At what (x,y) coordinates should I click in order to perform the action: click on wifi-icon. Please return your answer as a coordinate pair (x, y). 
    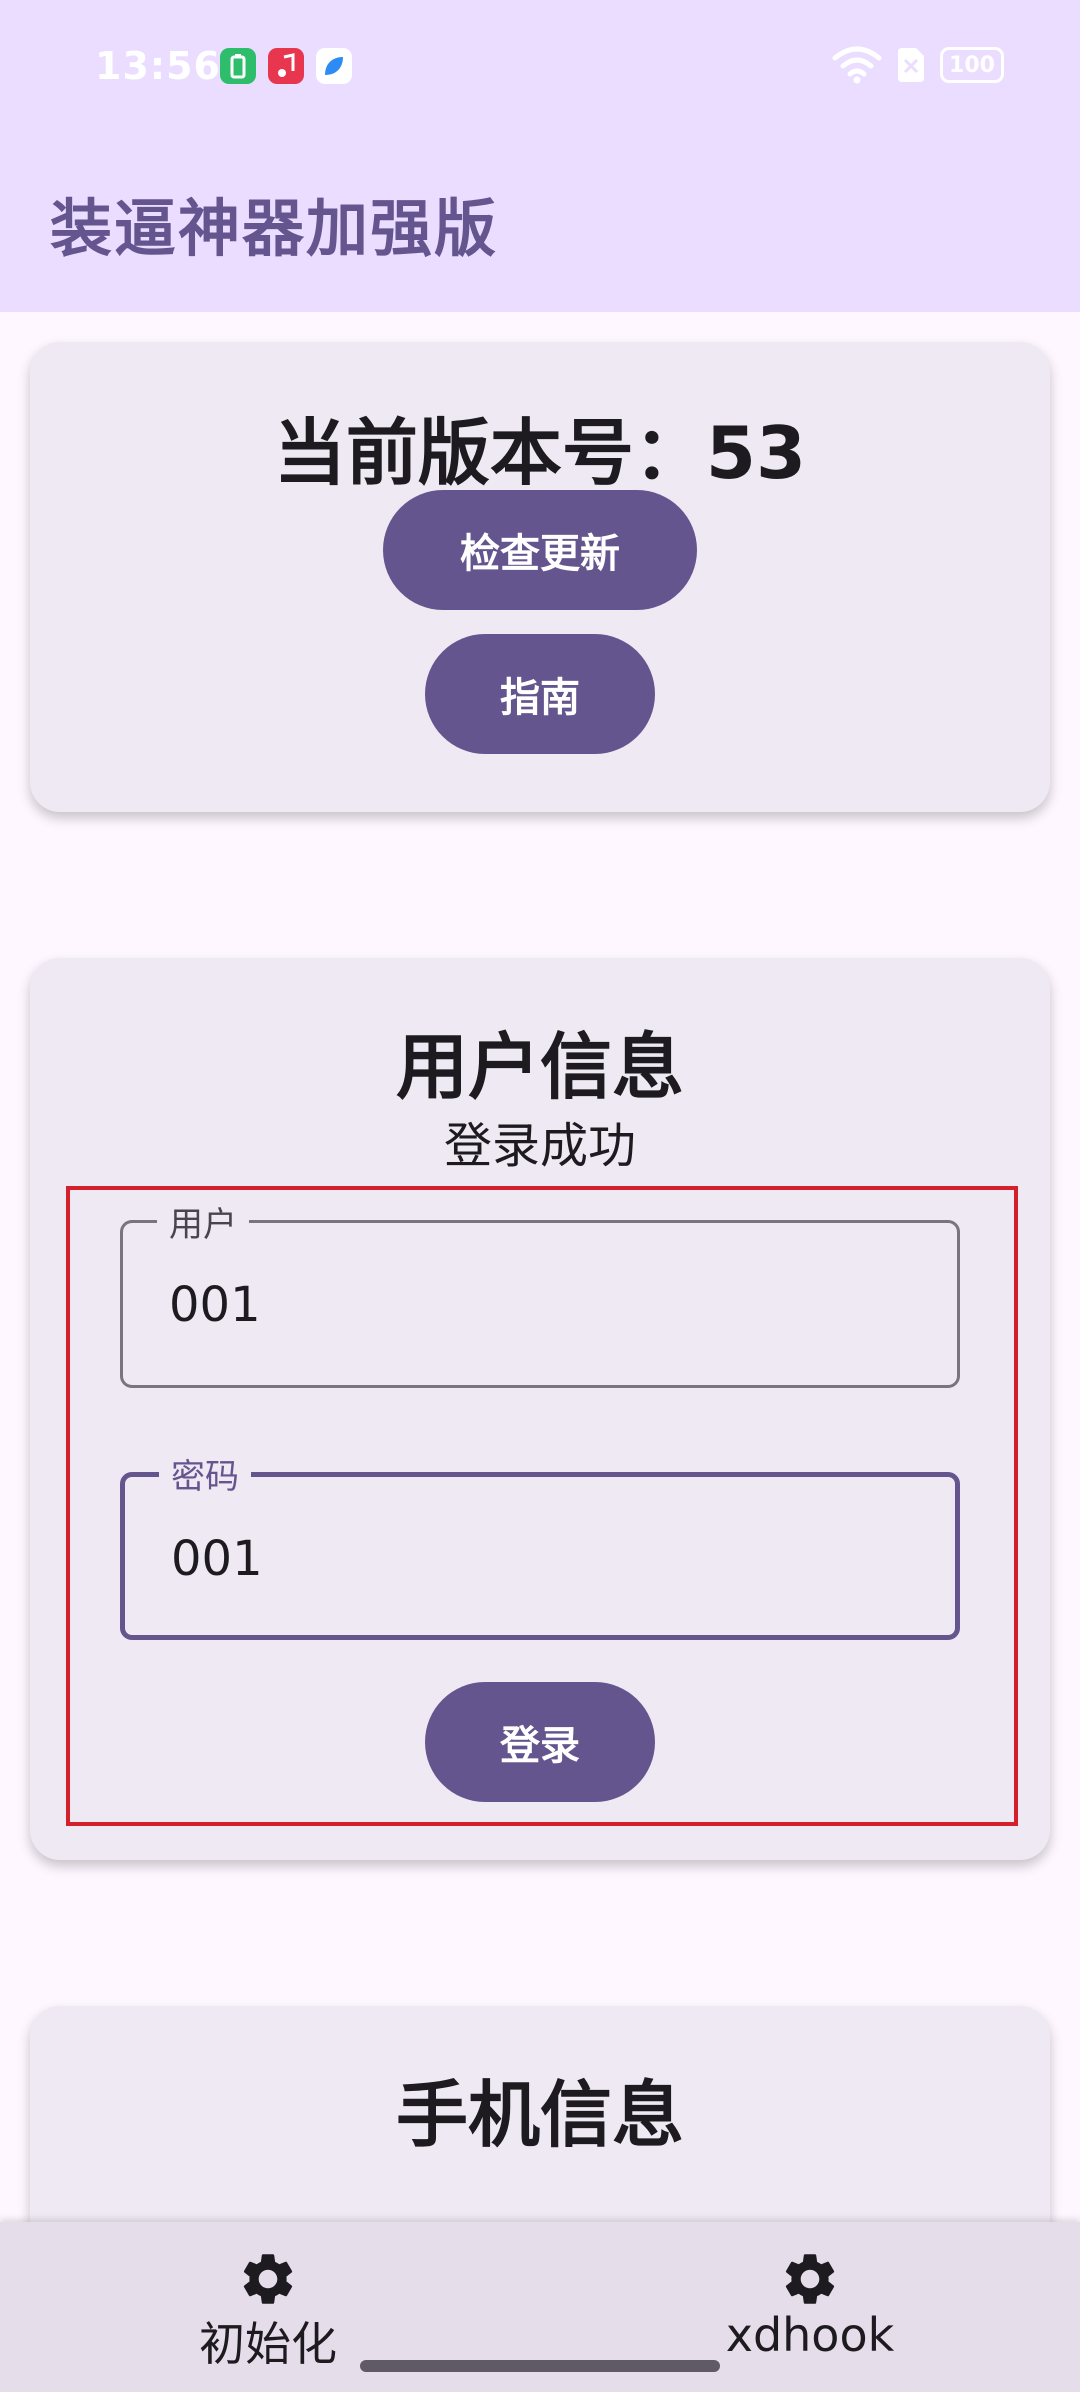
    Looking at the image, I should click on (857, 65).